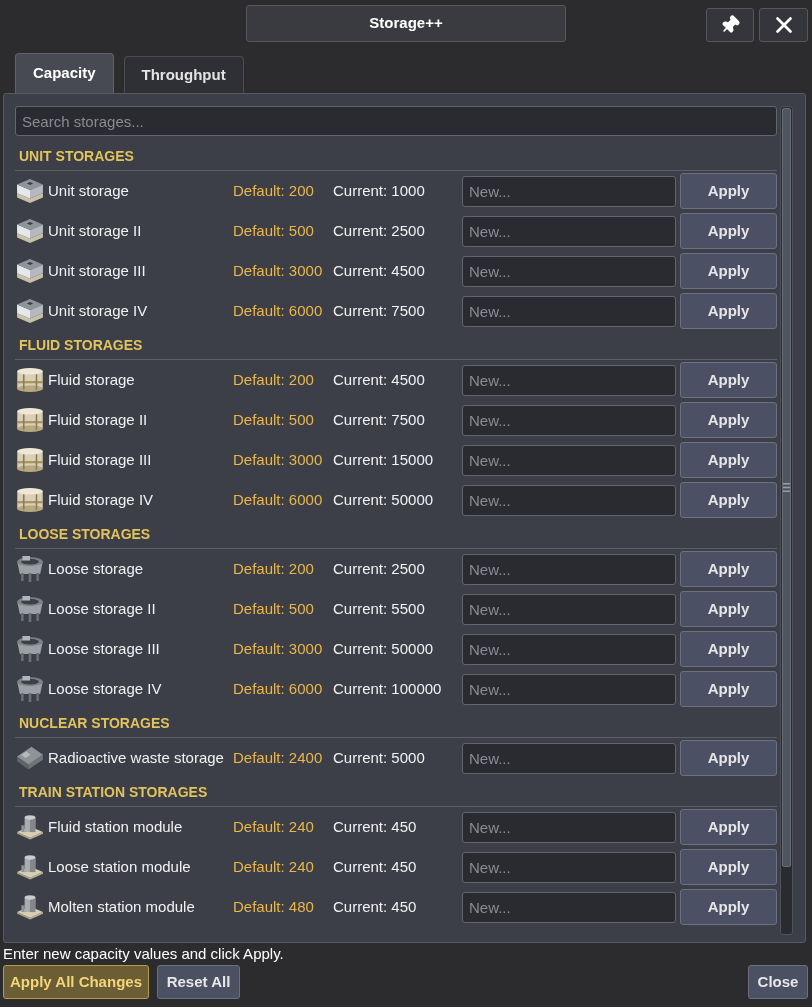  What do you see at coordinates (730, 25) in the screenshot?
I see `pin-button` at bounding box center [730, 25].